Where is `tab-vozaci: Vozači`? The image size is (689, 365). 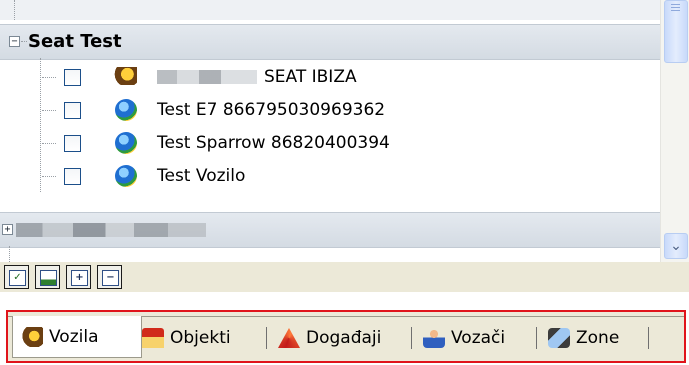
tab-vozaci: Vozači is located at coordinates (460, 338).